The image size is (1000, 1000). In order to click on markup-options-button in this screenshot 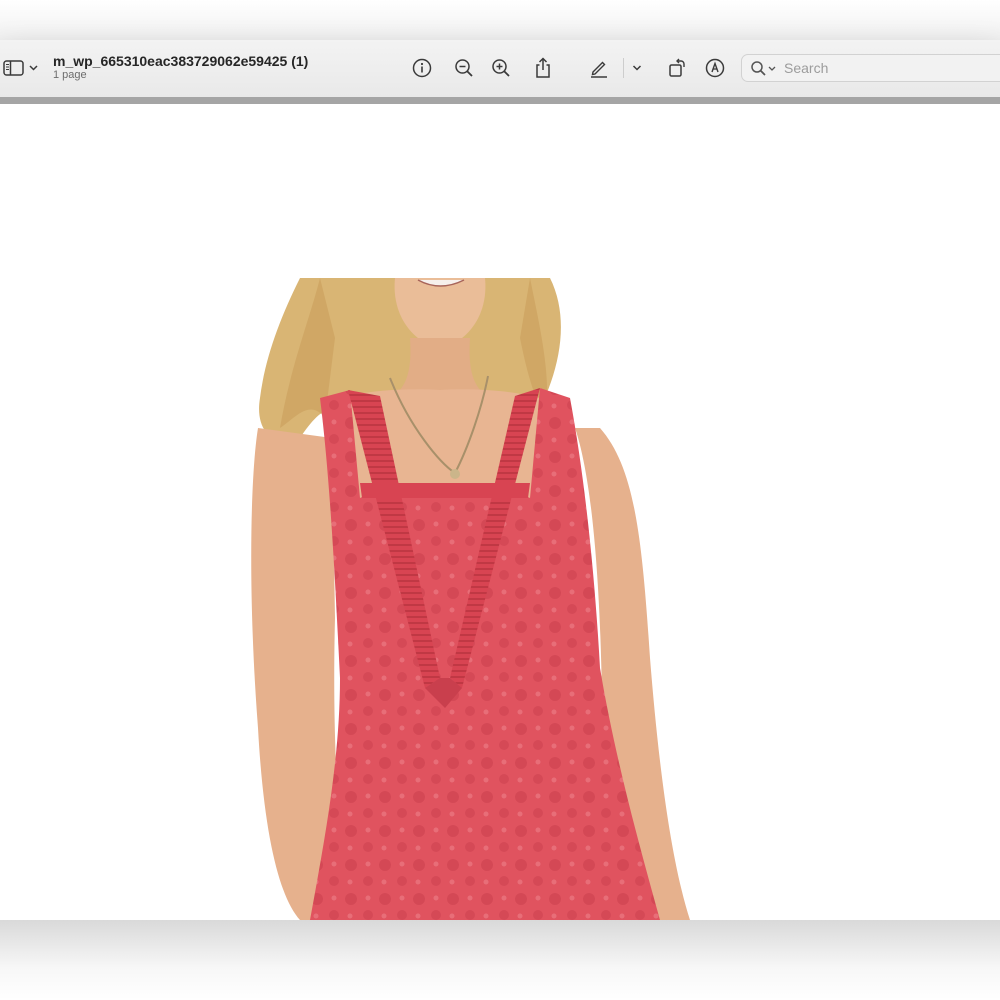, I will do `click(637, 68)`.